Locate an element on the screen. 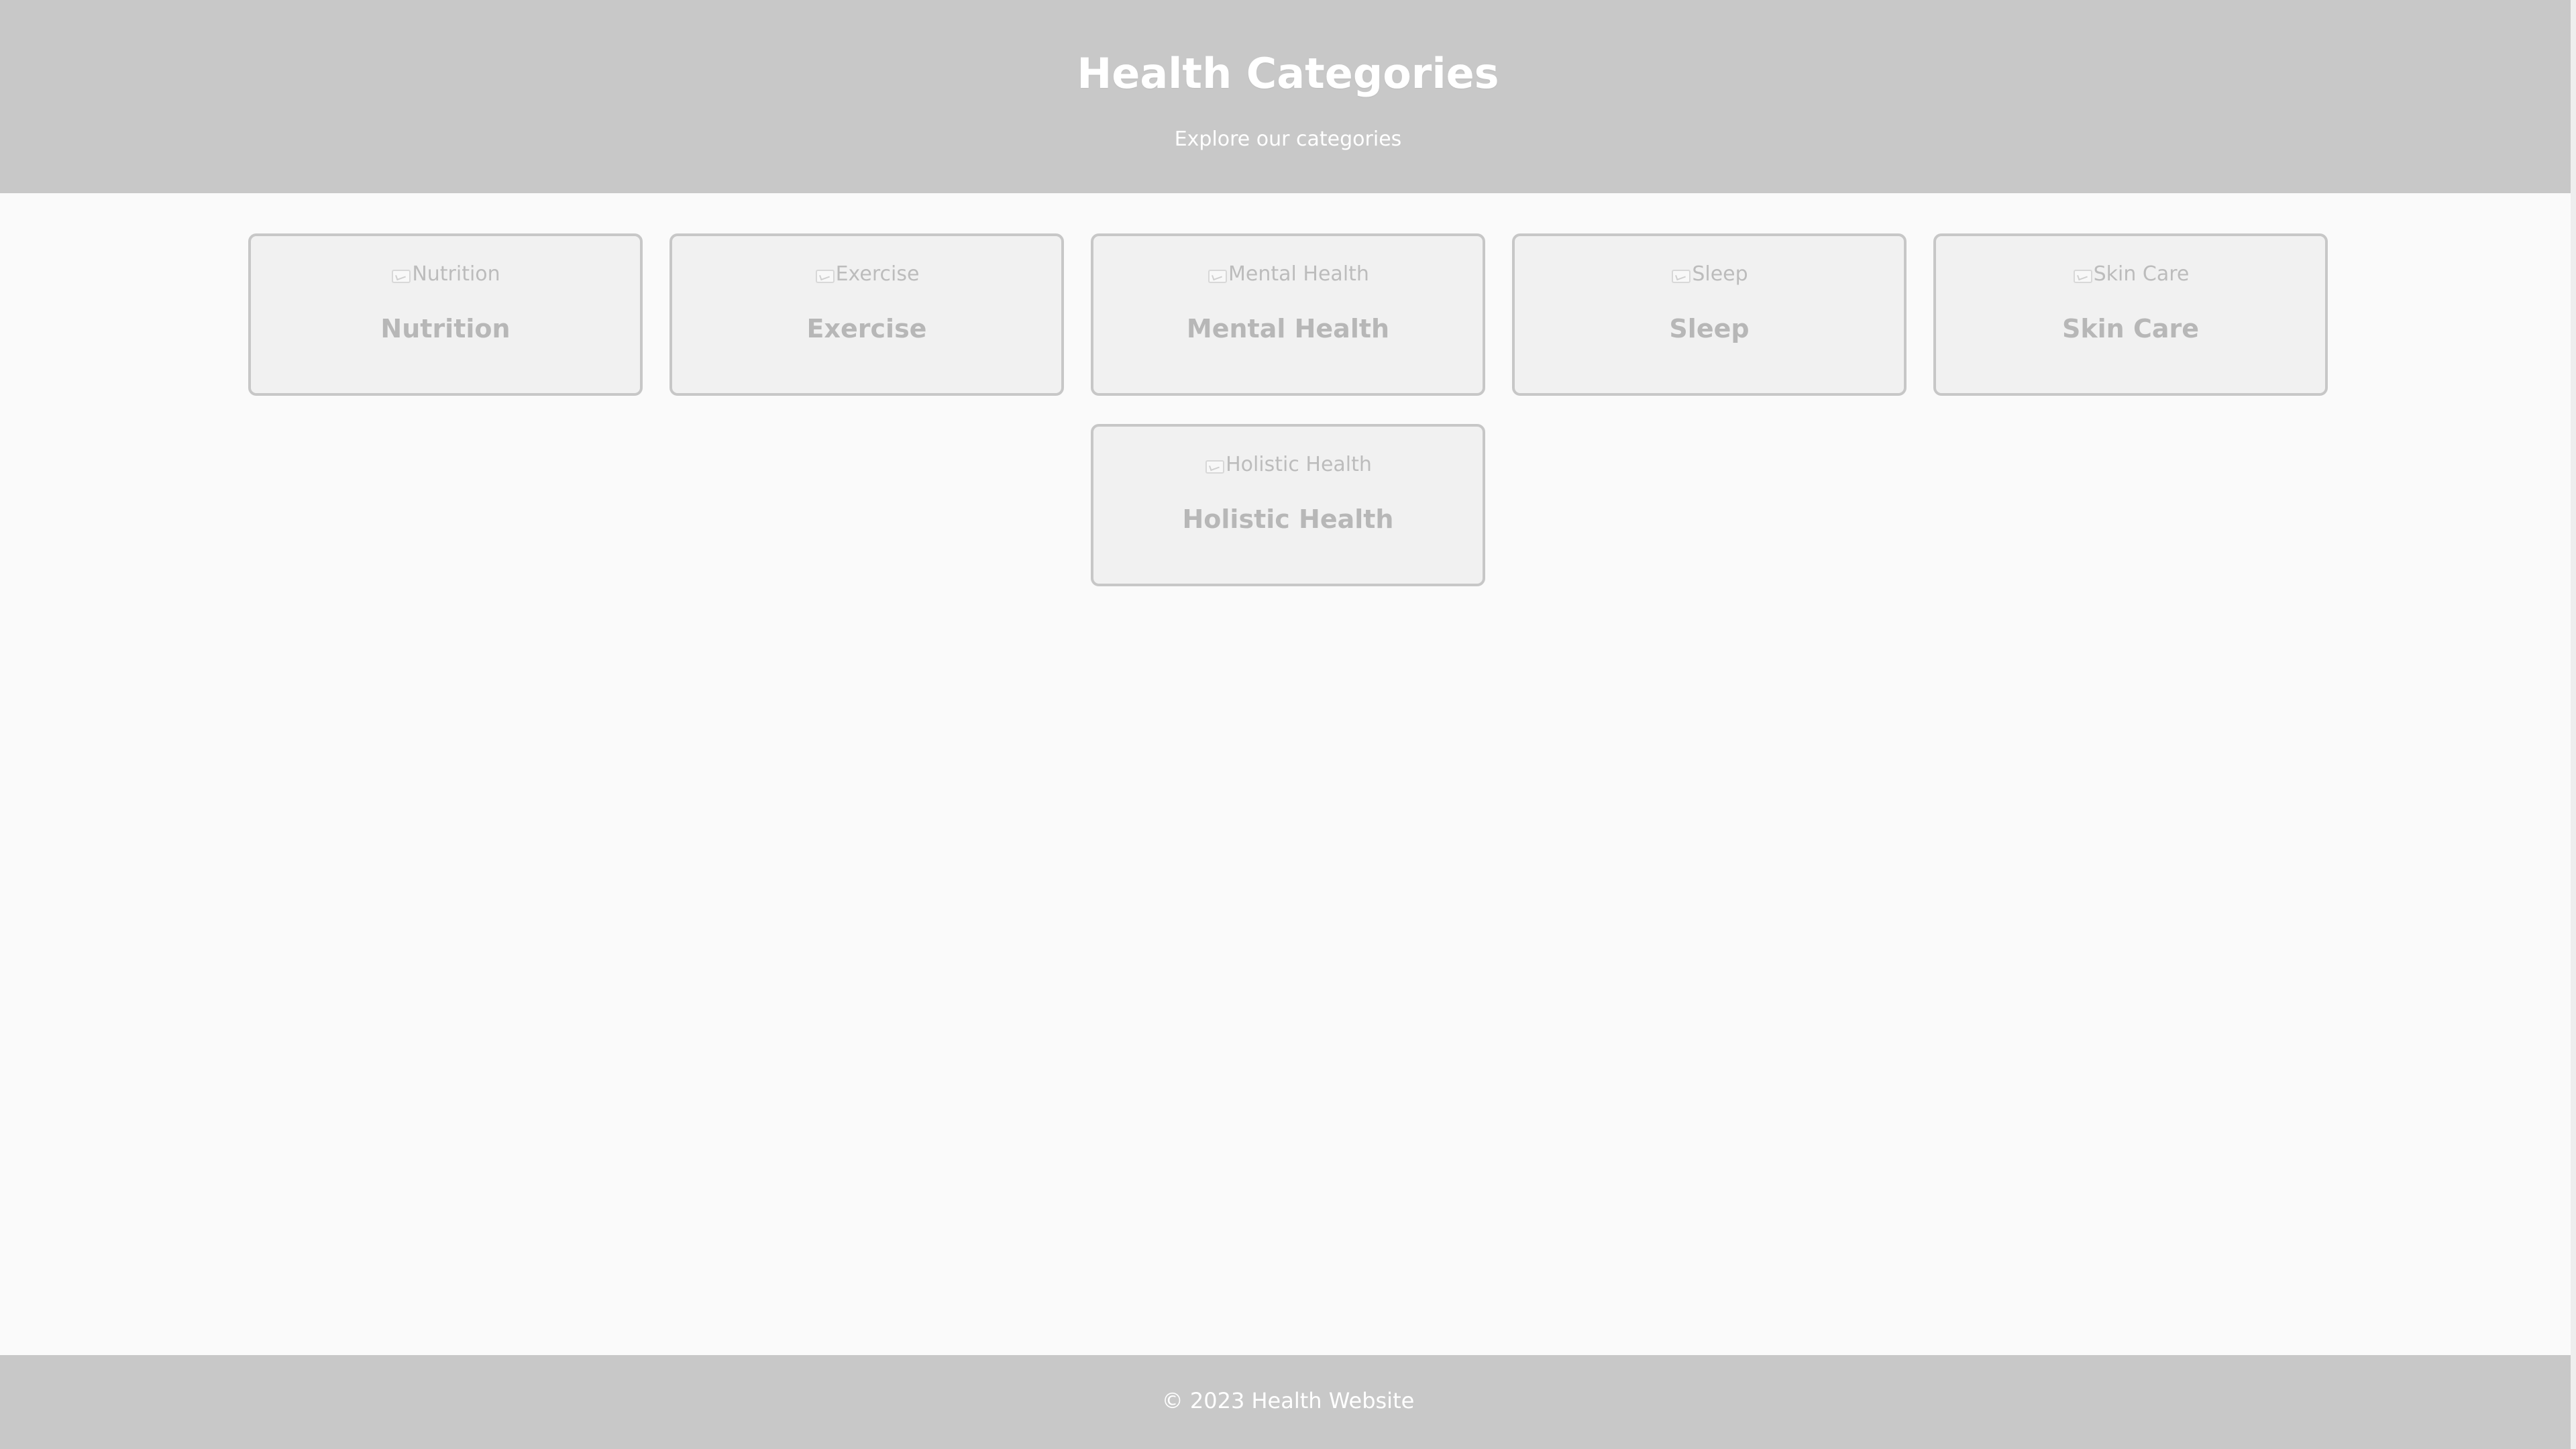 The height and width of the screenshot is (1449, 2576). page-footer: © 2023 Health Website is located at coordinates (1288, 1402).